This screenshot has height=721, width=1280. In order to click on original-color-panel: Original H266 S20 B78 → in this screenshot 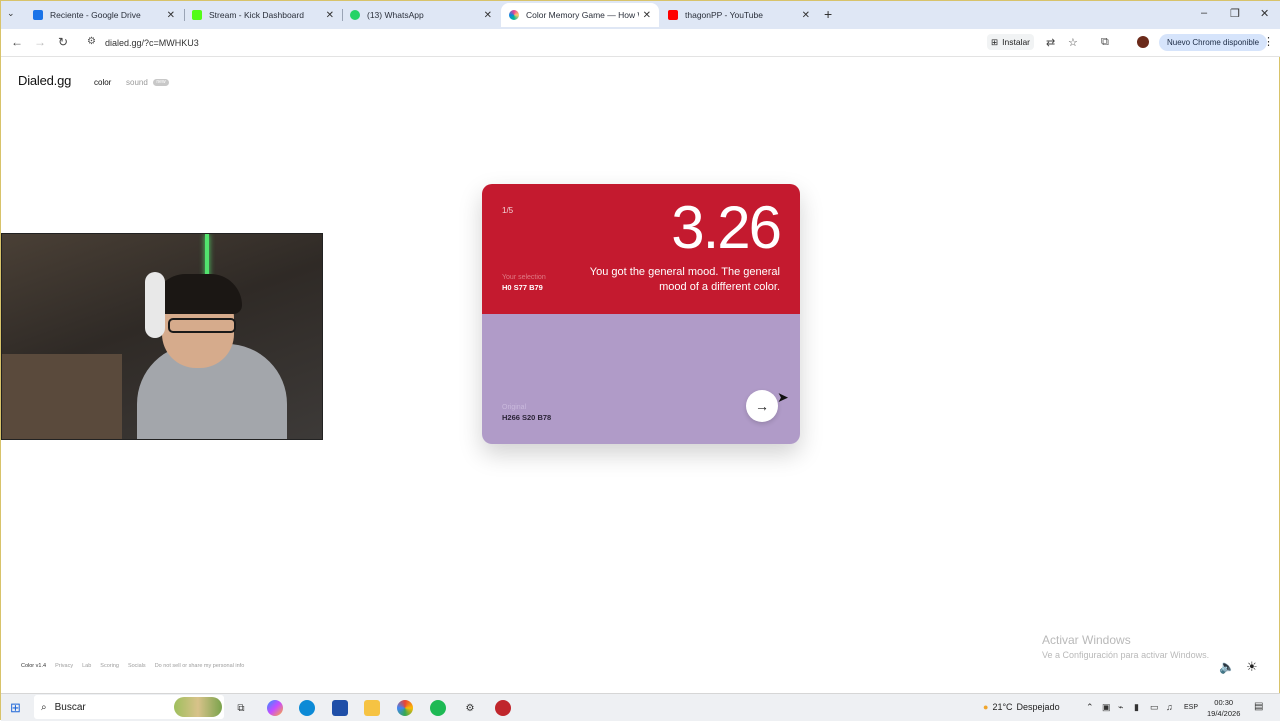, I will do `click(641, 379)`.